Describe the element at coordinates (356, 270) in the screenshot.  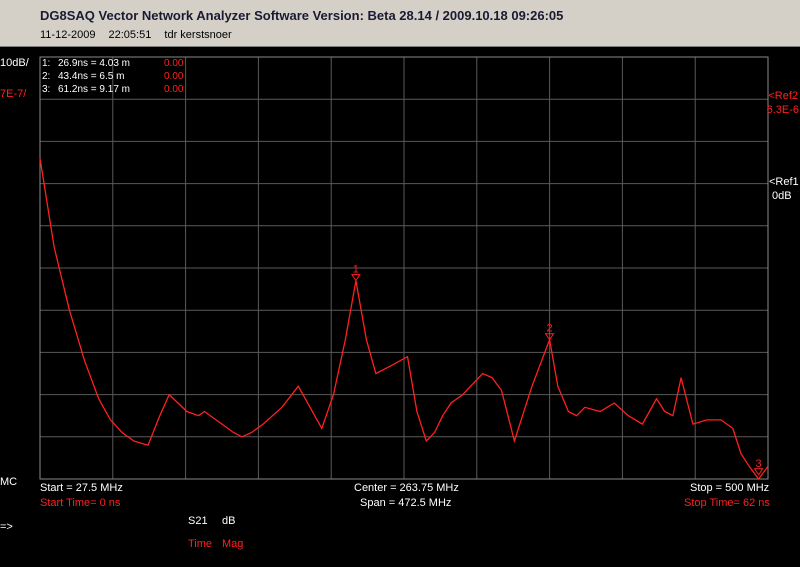
I see `marker-label: 1` at that location.